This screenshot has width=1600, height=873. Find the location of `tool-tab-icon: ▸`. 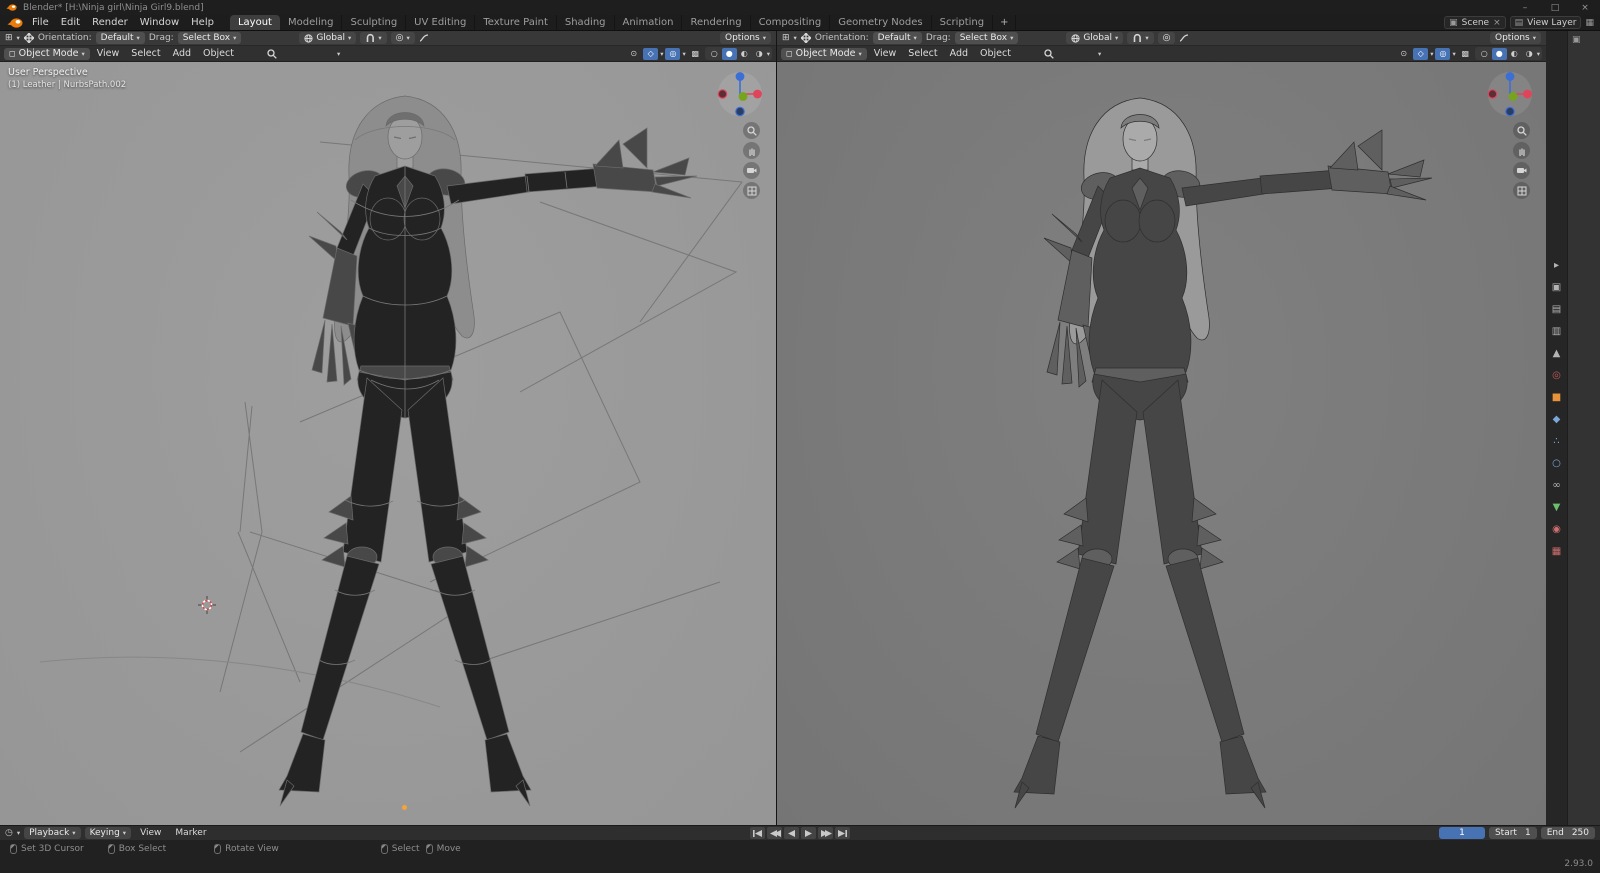

tool-tab-icon: ▸ is located at coordinates (1556, 265).